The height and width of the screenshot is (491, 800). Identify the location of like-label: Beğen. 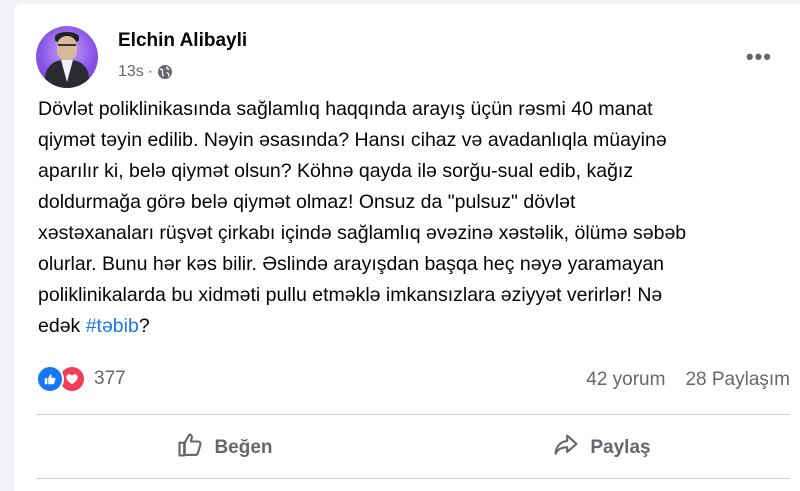
(243, 447).